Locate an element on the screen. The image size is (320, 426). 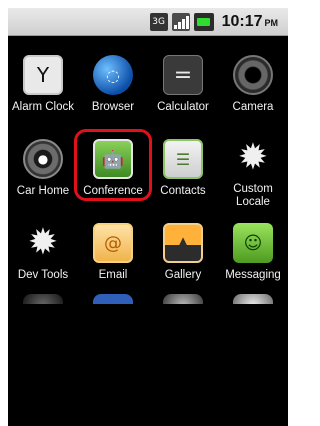
email-icon: @ is located at coordinates (113, 243).